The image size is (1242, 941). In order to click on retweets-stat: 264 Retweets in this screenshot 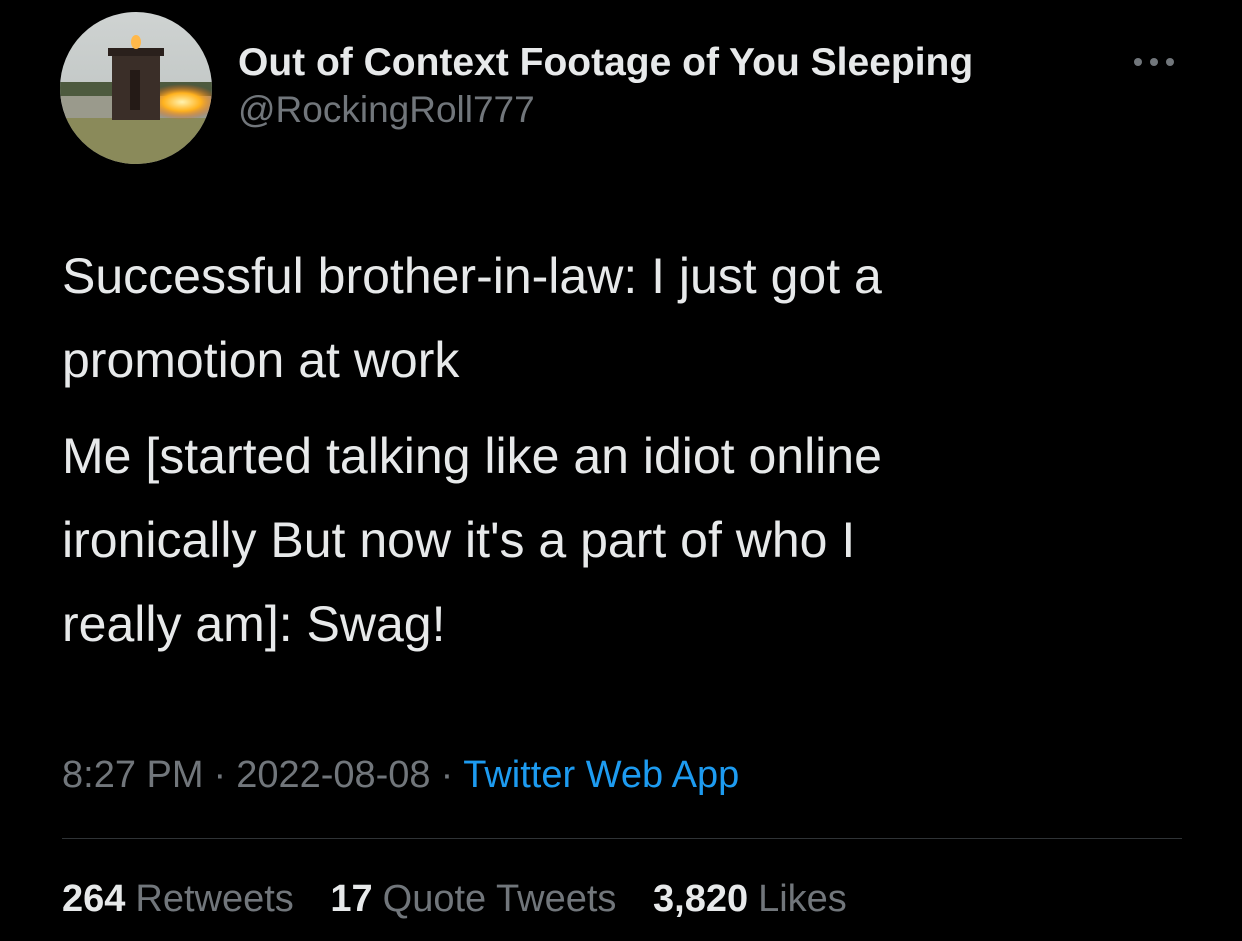, I will do `click(178, 899)`.